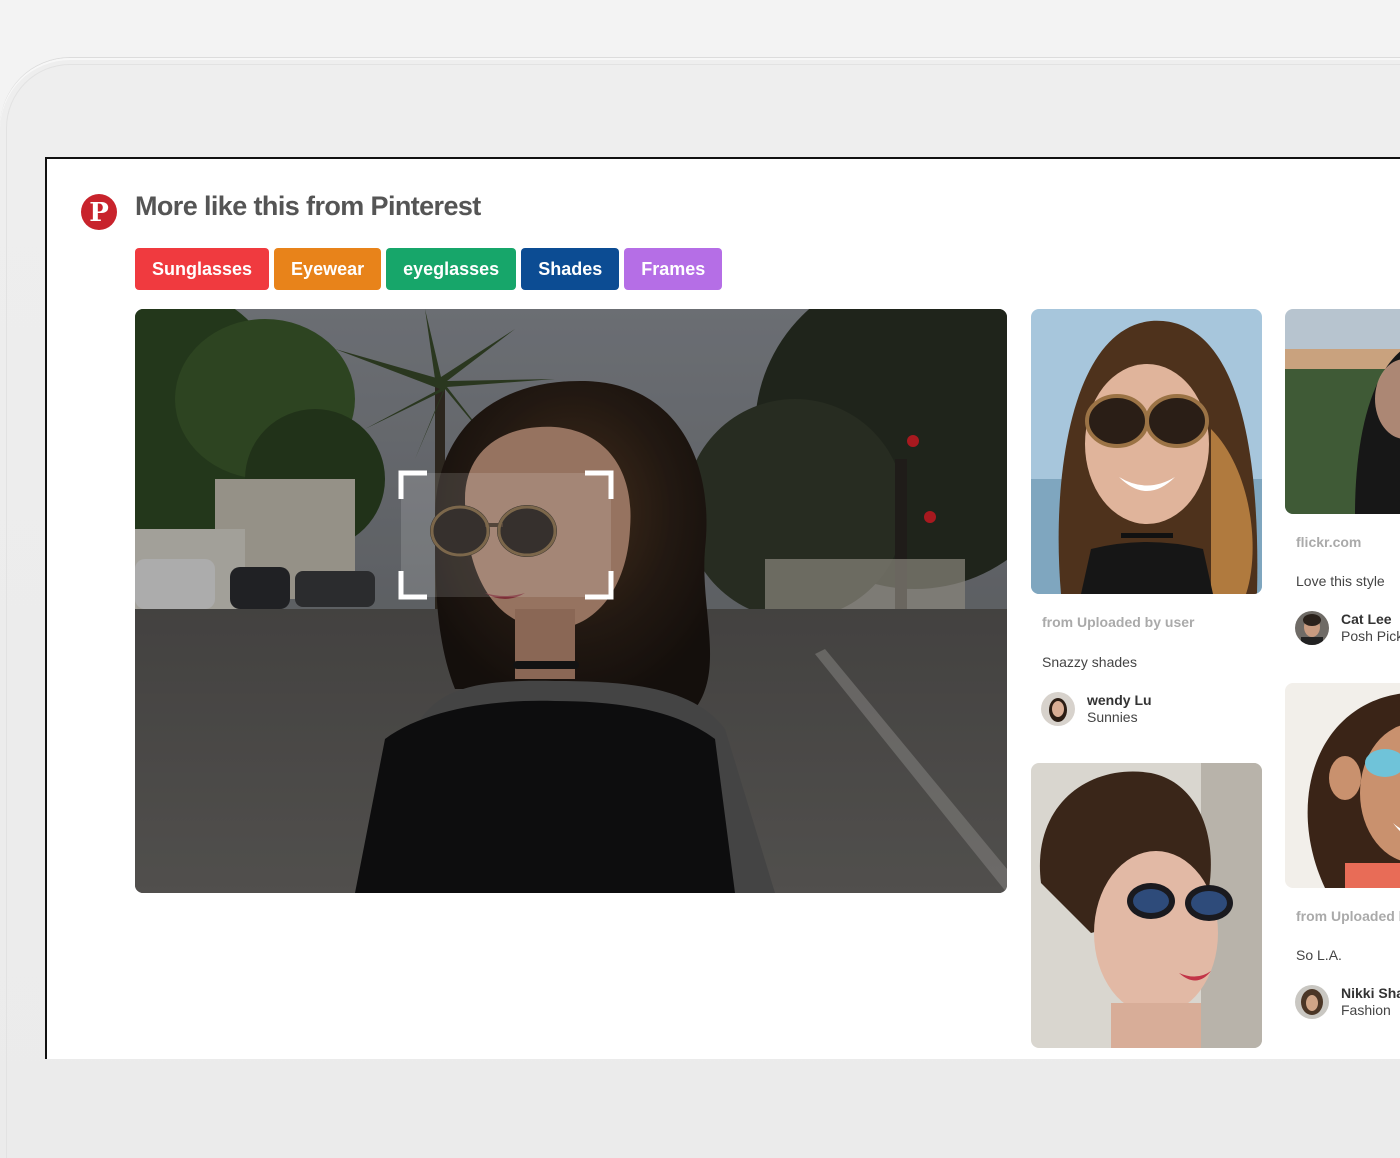 Image resolution: width=1400 pixels, height=1158 pixels. What do you see at coordinates (1370, 619) in the screenshot?
I see `user-name: Cat Lee` at bounding box center [1370, 619].